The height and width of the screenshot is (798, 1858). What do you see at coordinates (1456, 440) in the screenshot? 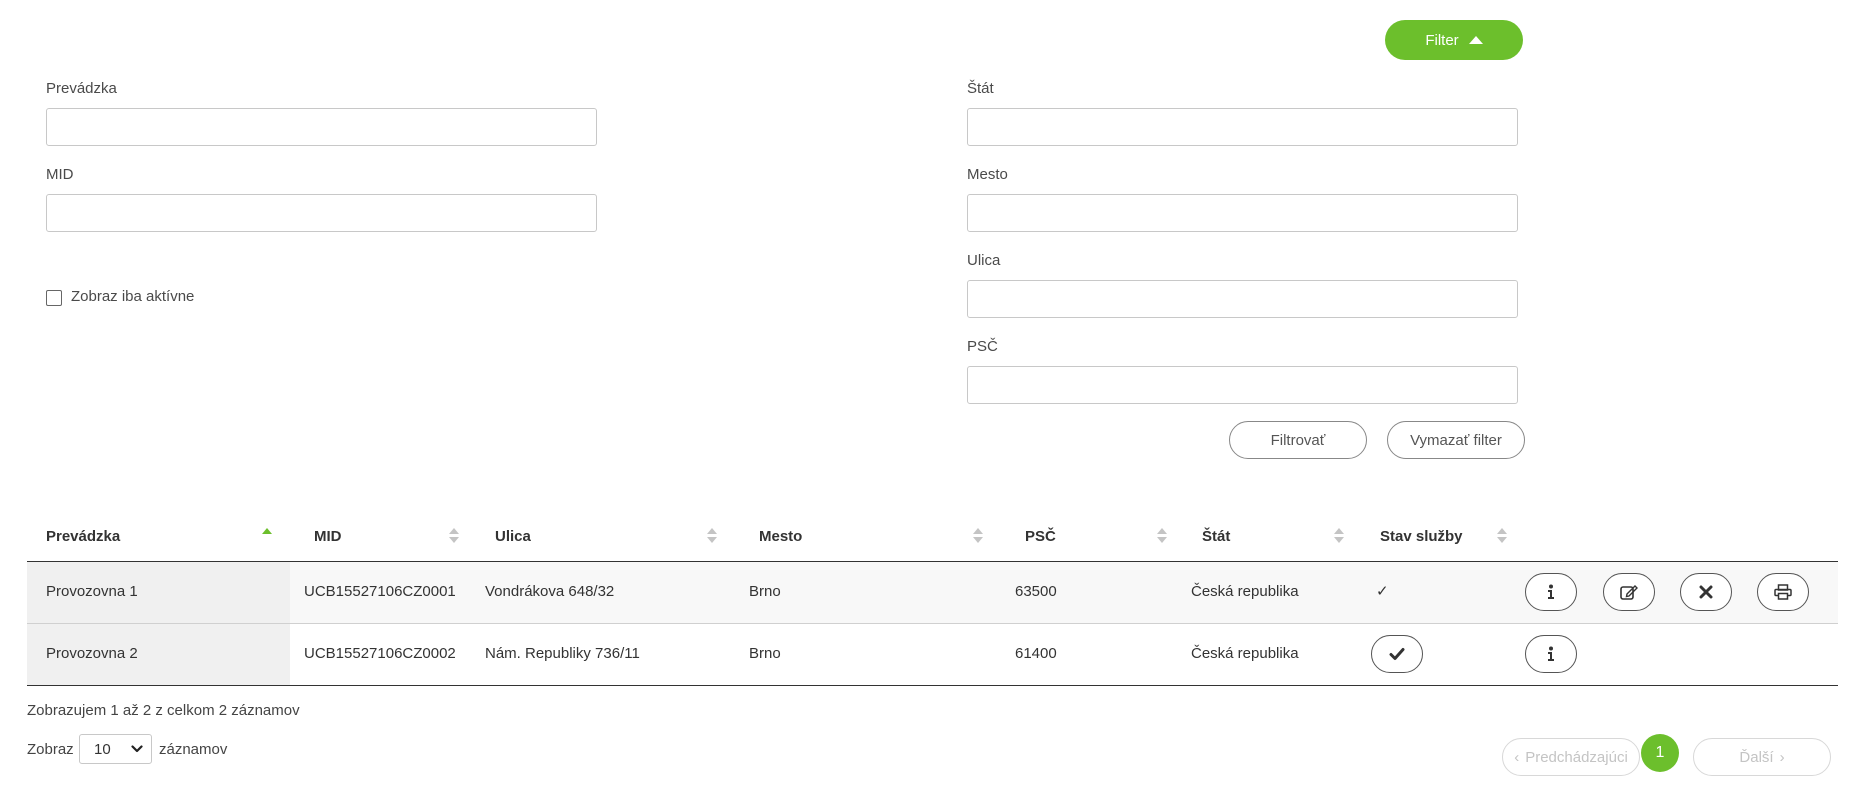
I see `filter-clear-button: Vymazať filter` at bounding box center [1456, 440].